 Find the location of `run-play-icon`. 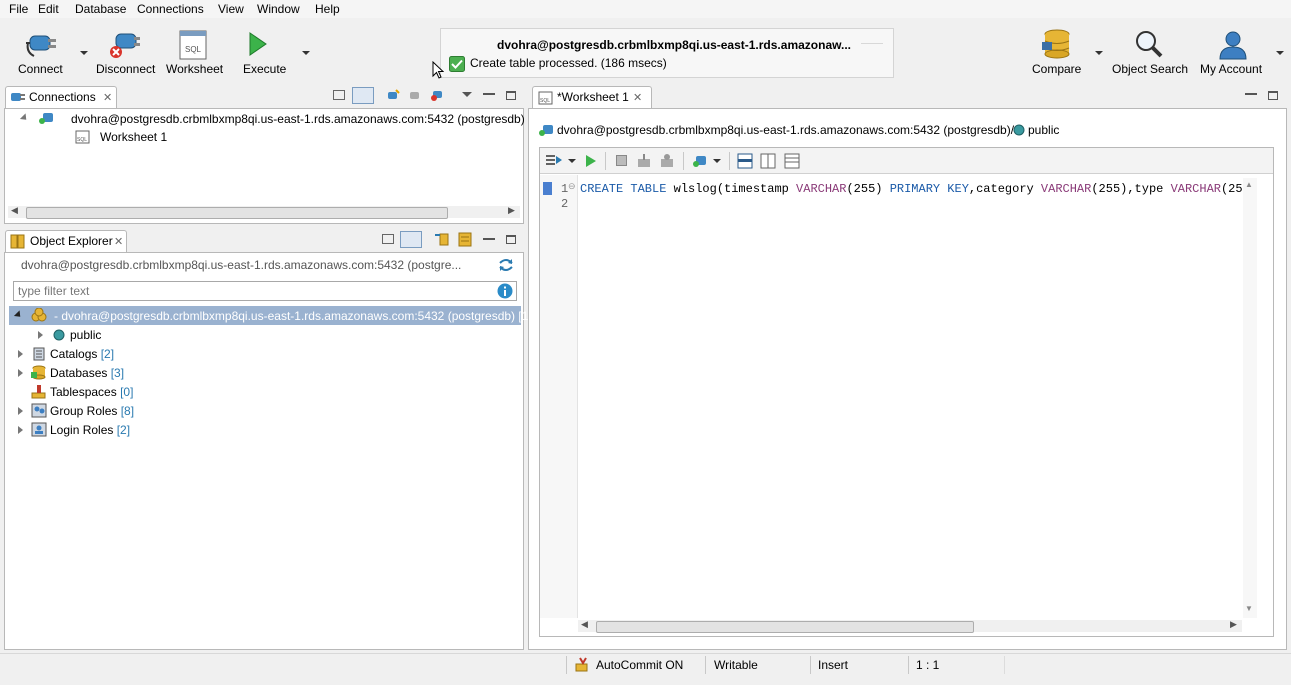

run-play-icon is located at coordinates (591, 161).